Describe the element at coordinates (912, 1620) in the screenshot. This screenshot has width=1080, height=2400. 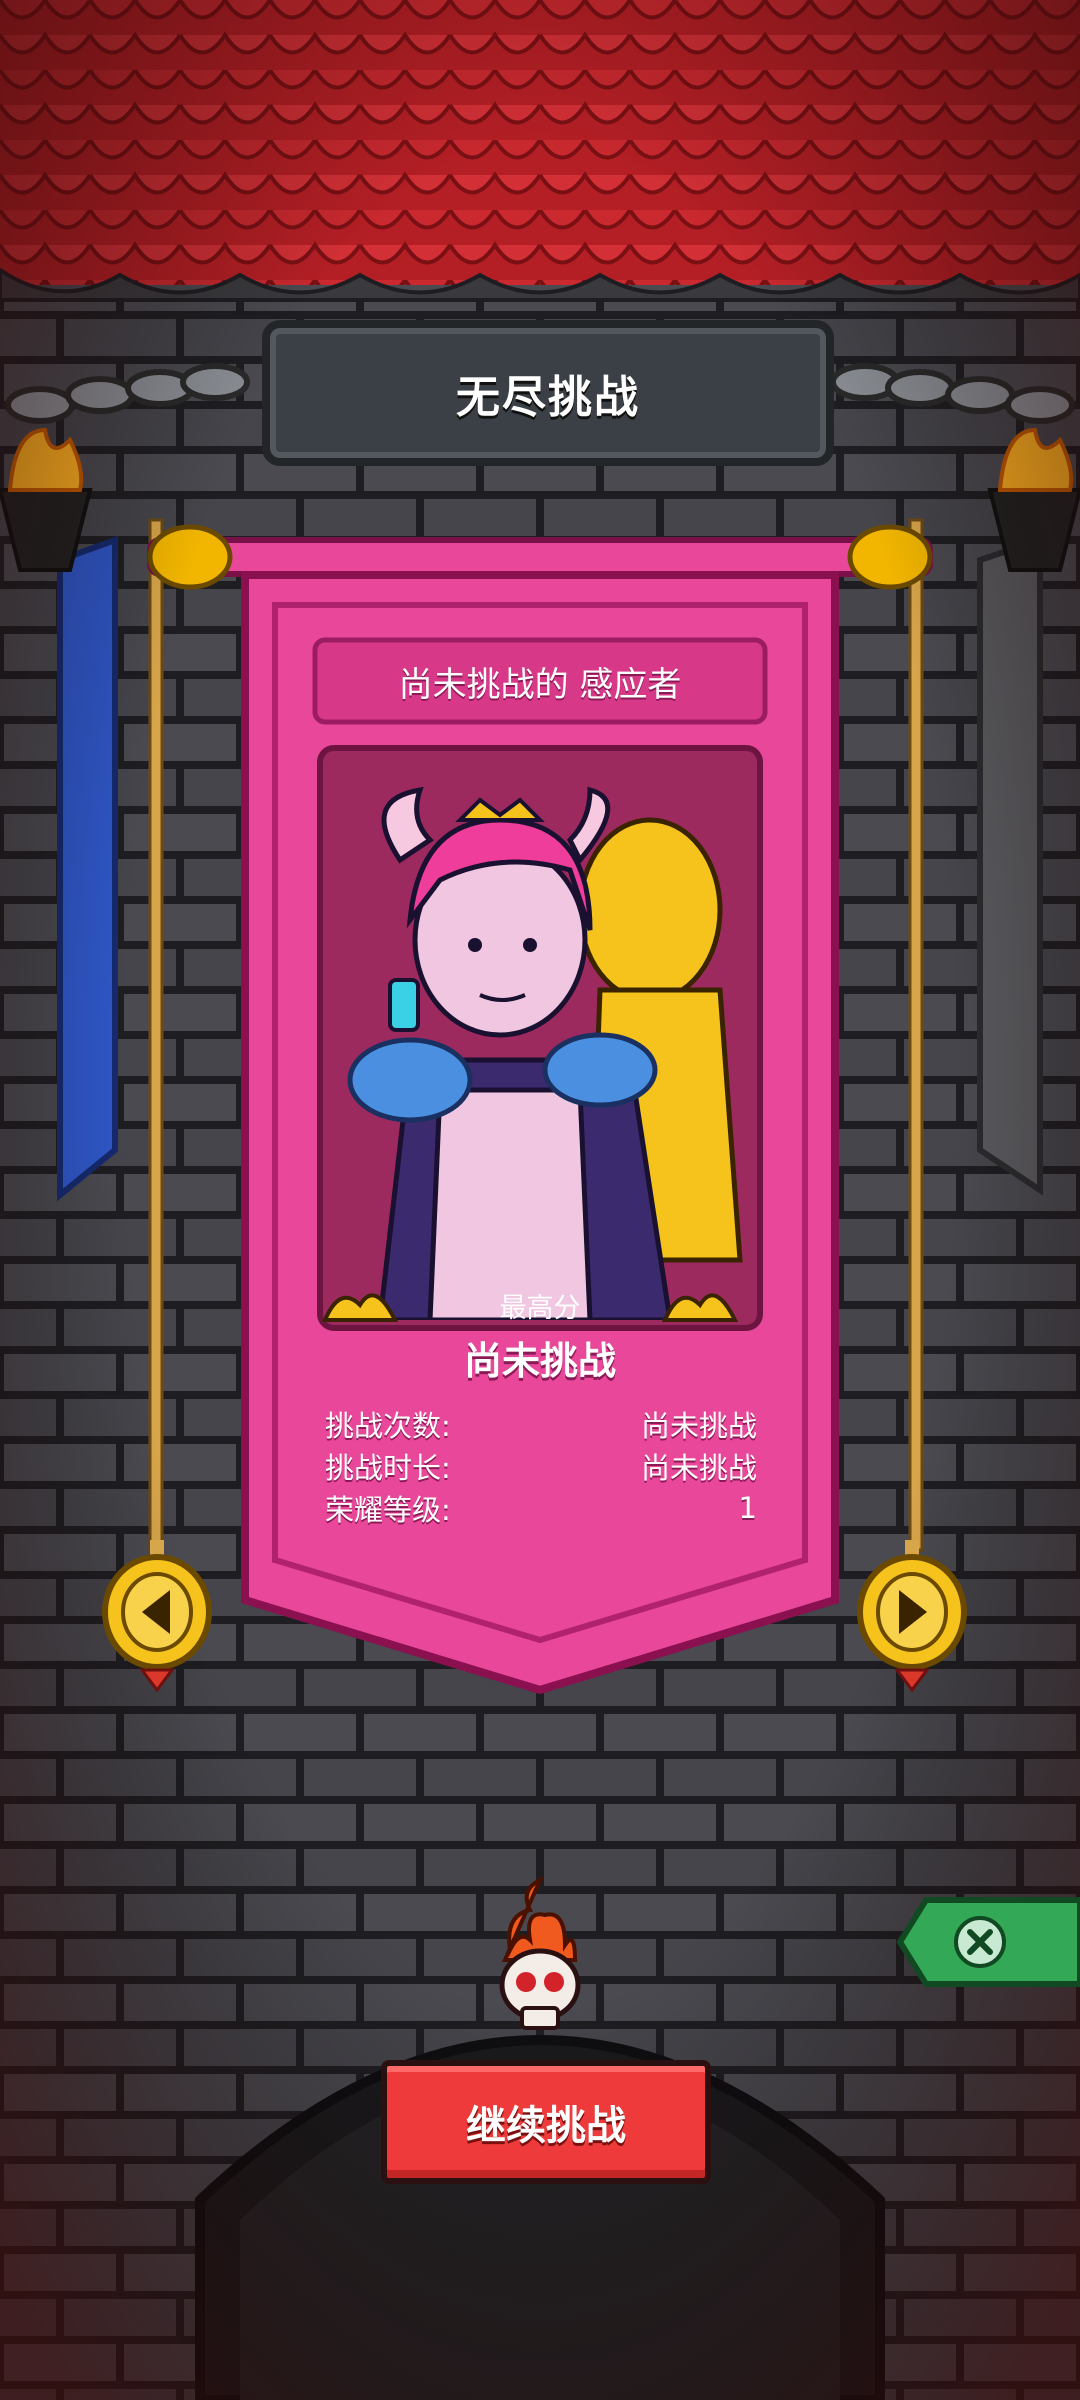
I see `next-character-button` at that location.